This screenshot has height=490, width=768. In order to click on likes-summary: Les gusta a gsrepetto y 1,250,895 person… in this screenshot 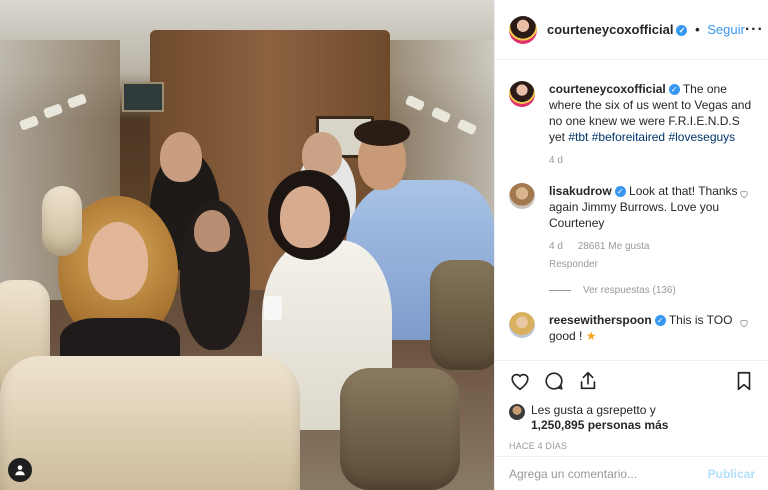, I will do `click(632, 418)`.